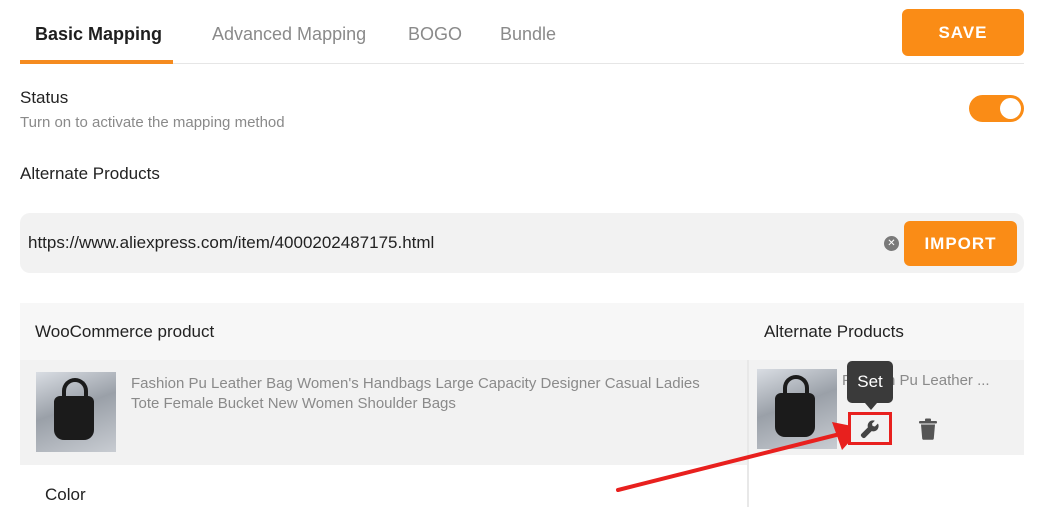 Image resolution: width=1048 pixels, height=507 pixels. What do you see at coordinates (871, 406) in the screenshot?
I see `tooltip-pointer` at bounding box center [871, 406].